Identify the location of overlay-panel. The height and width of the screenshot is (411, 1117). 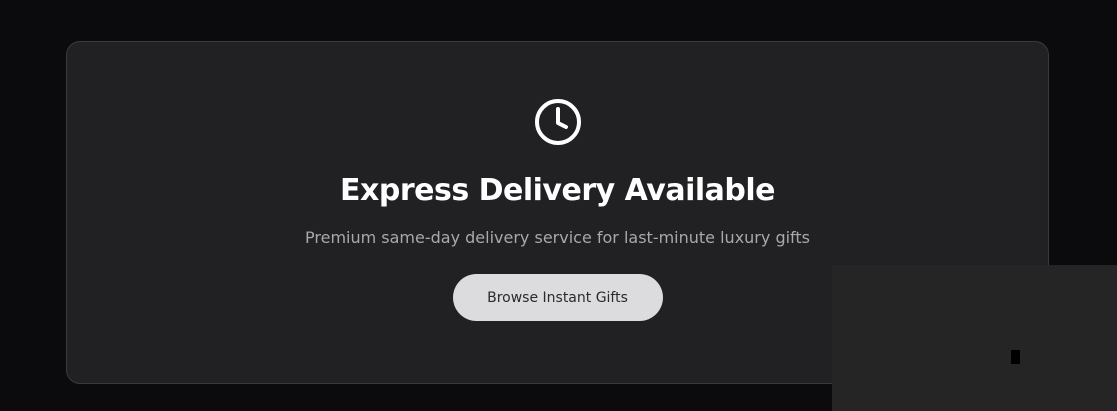
(974, 338).